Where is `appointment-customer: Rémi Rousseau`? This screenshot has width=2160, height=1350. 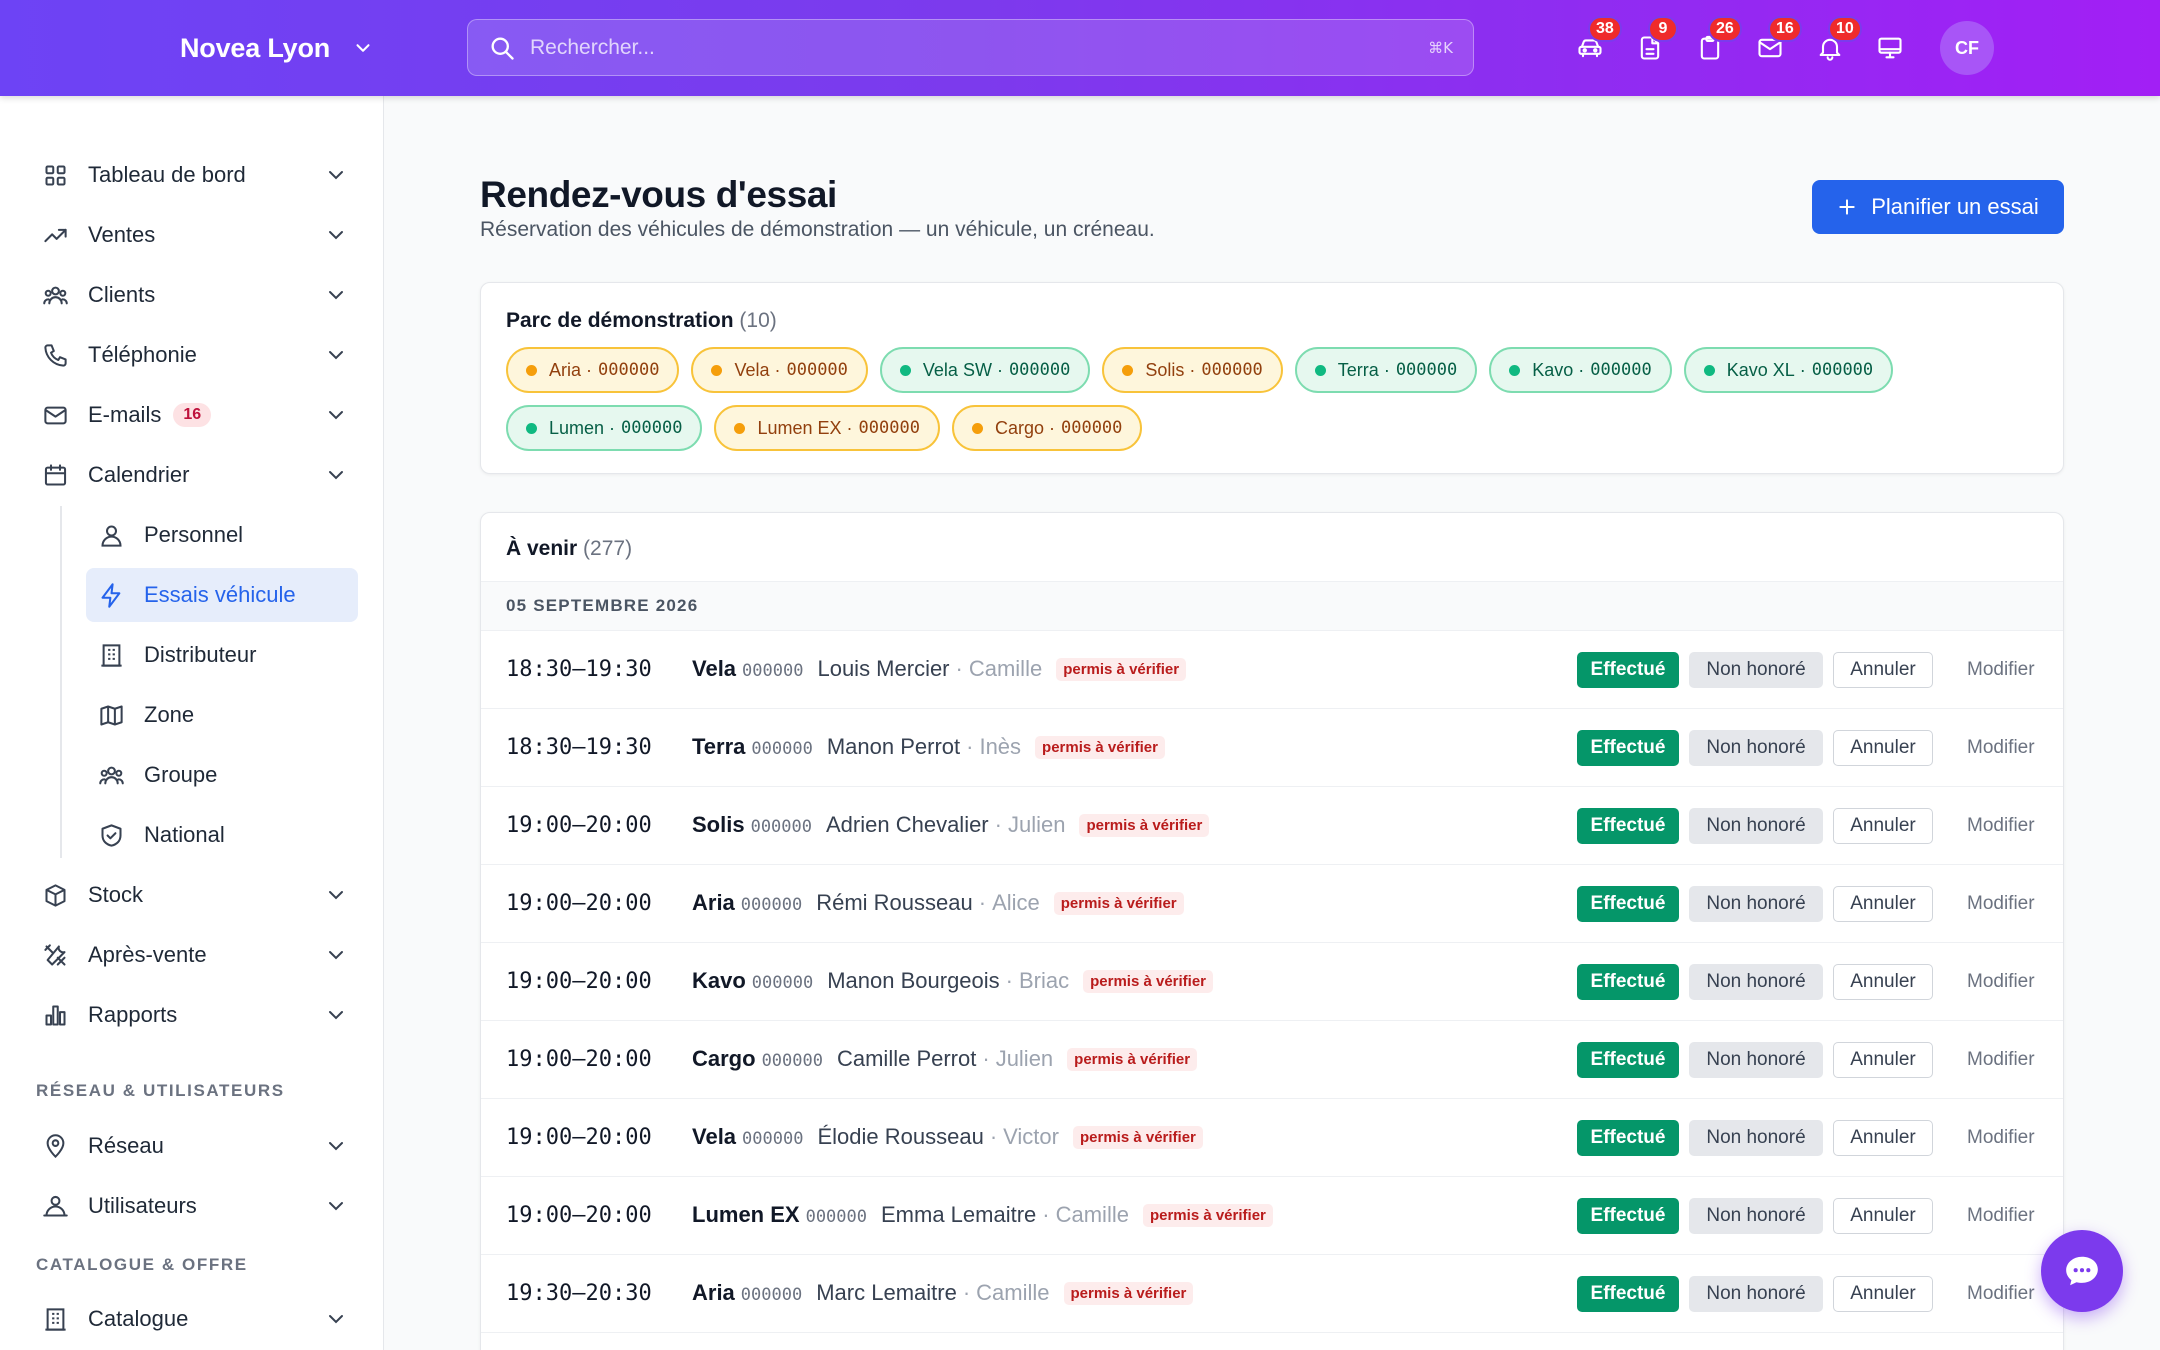 appointment-customer: Rémi Rousseau is located at coordinates (894, 903).